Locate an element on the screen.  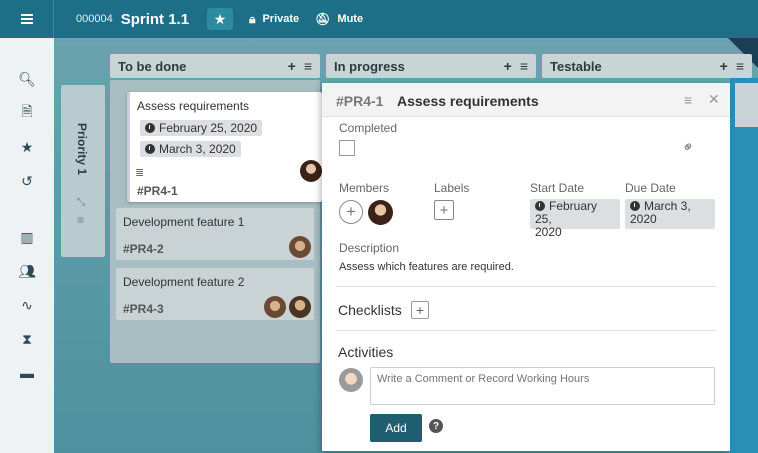
add-comment-button: Add is located at coordinates (396, 428).